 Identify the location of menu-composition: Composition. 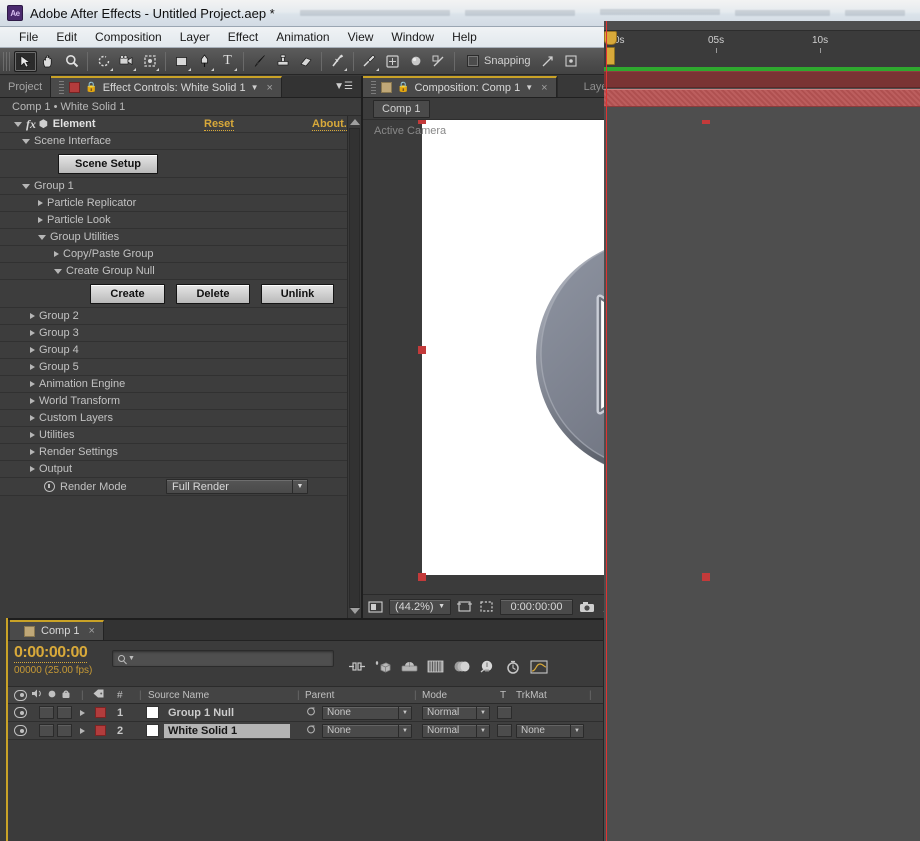
(128, 37).